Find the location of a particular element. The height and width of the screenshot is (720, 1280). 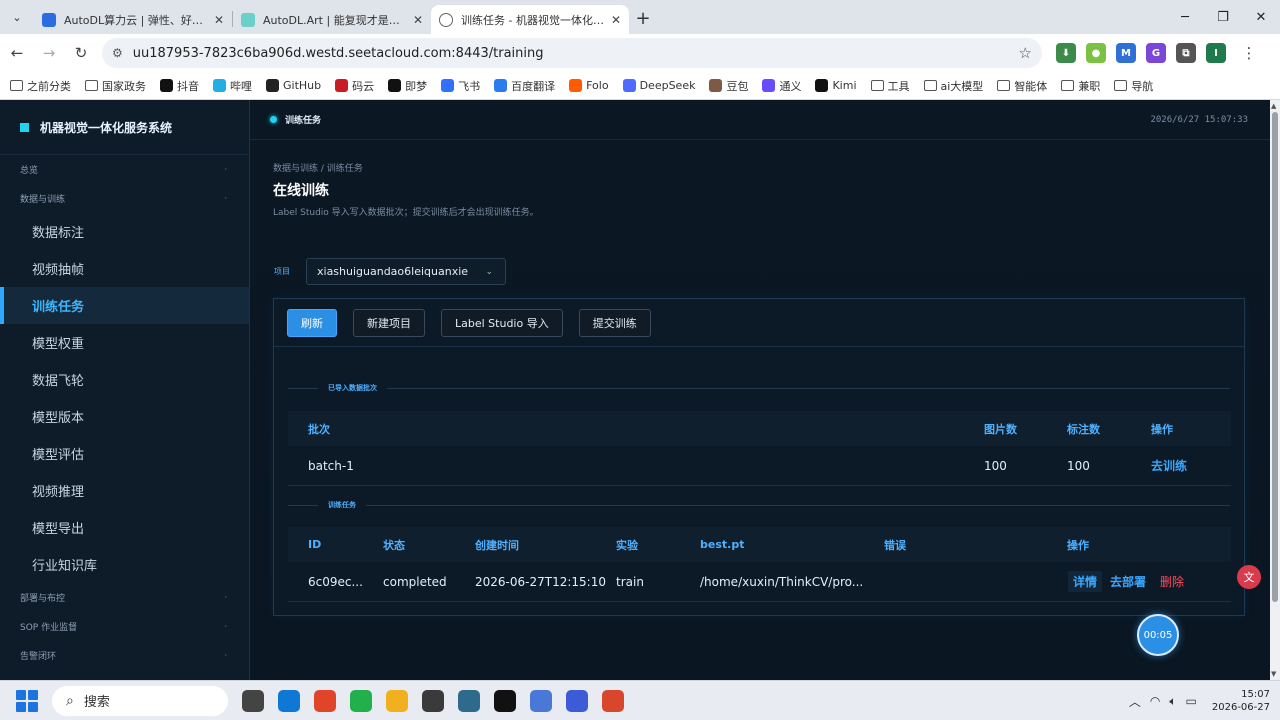

bookmark-item: 工具 is located at coordinates (890, 86).